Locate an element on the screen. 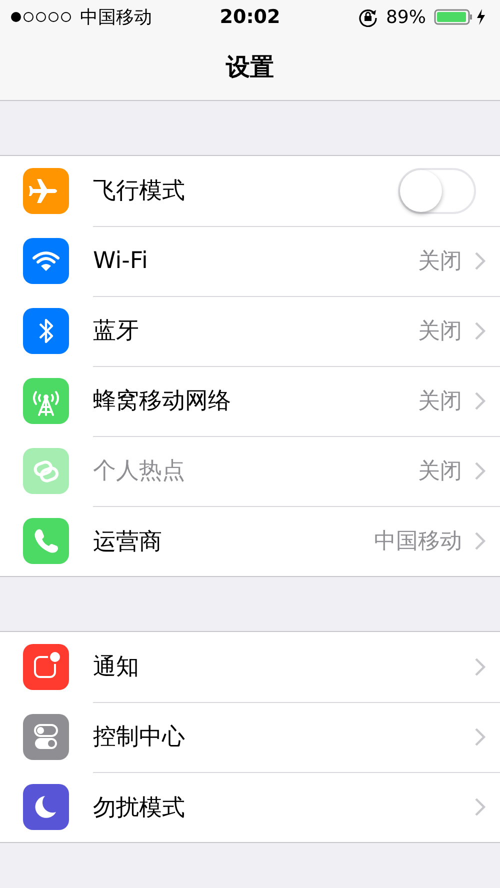  toggle-switch is located at coordinates (437, 191).